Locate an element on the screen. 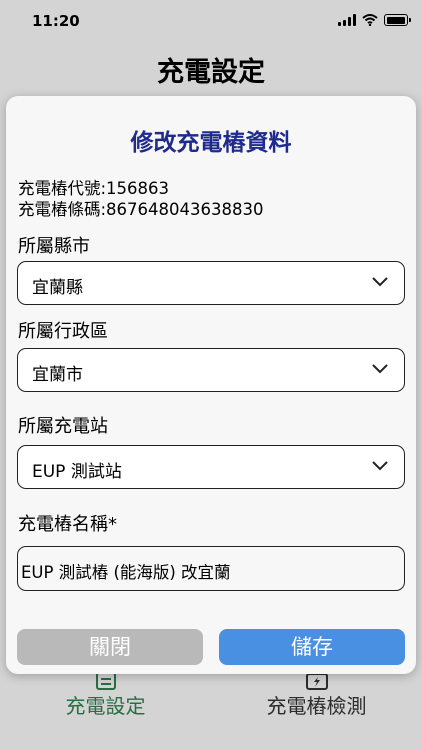 This screenshot has height=750, width=422. district-label: 所屬行政區 is located at coordinates (63, 331).